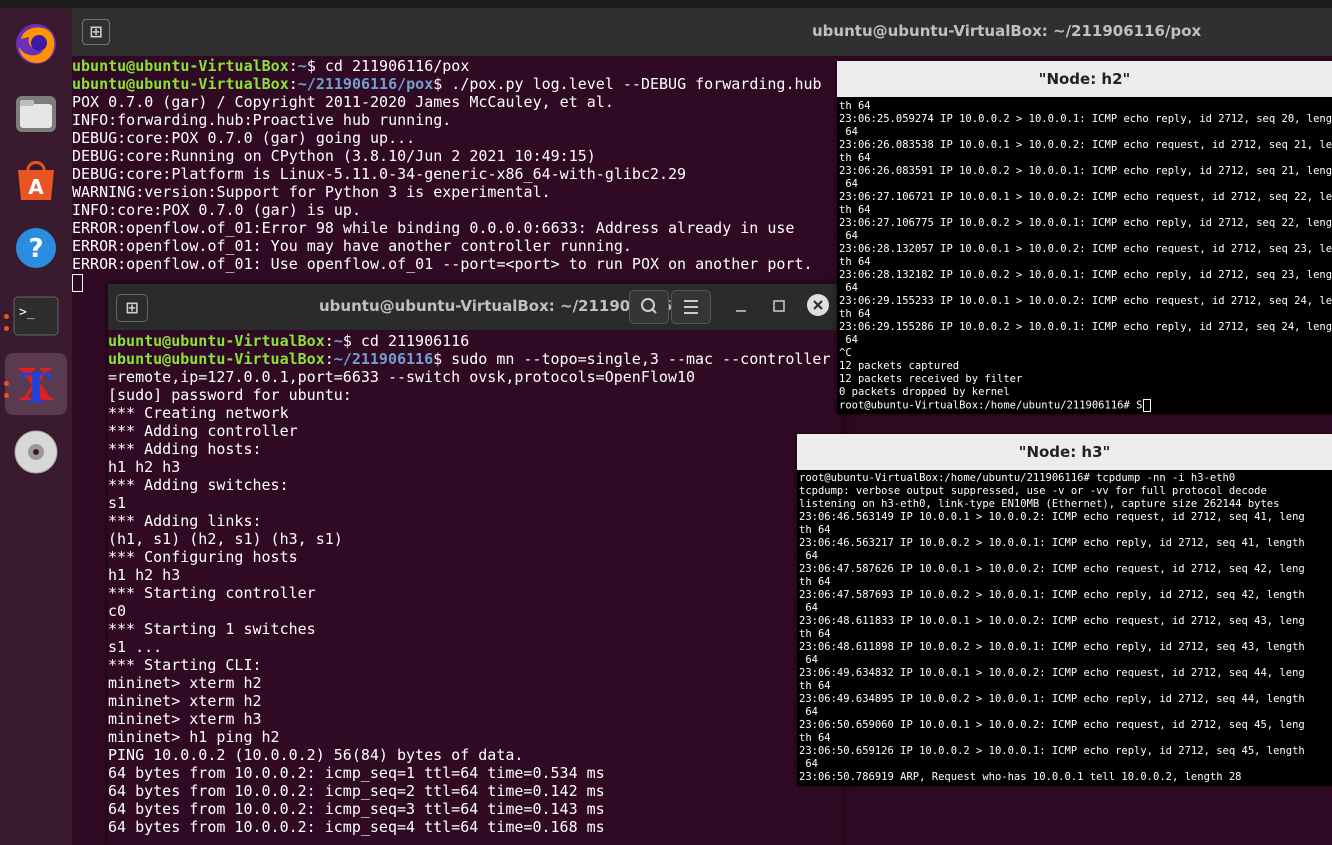 The height and width of the screenshot is (845, 1332). I want to click on dock-item-xterm: X T, so click(36, 384).